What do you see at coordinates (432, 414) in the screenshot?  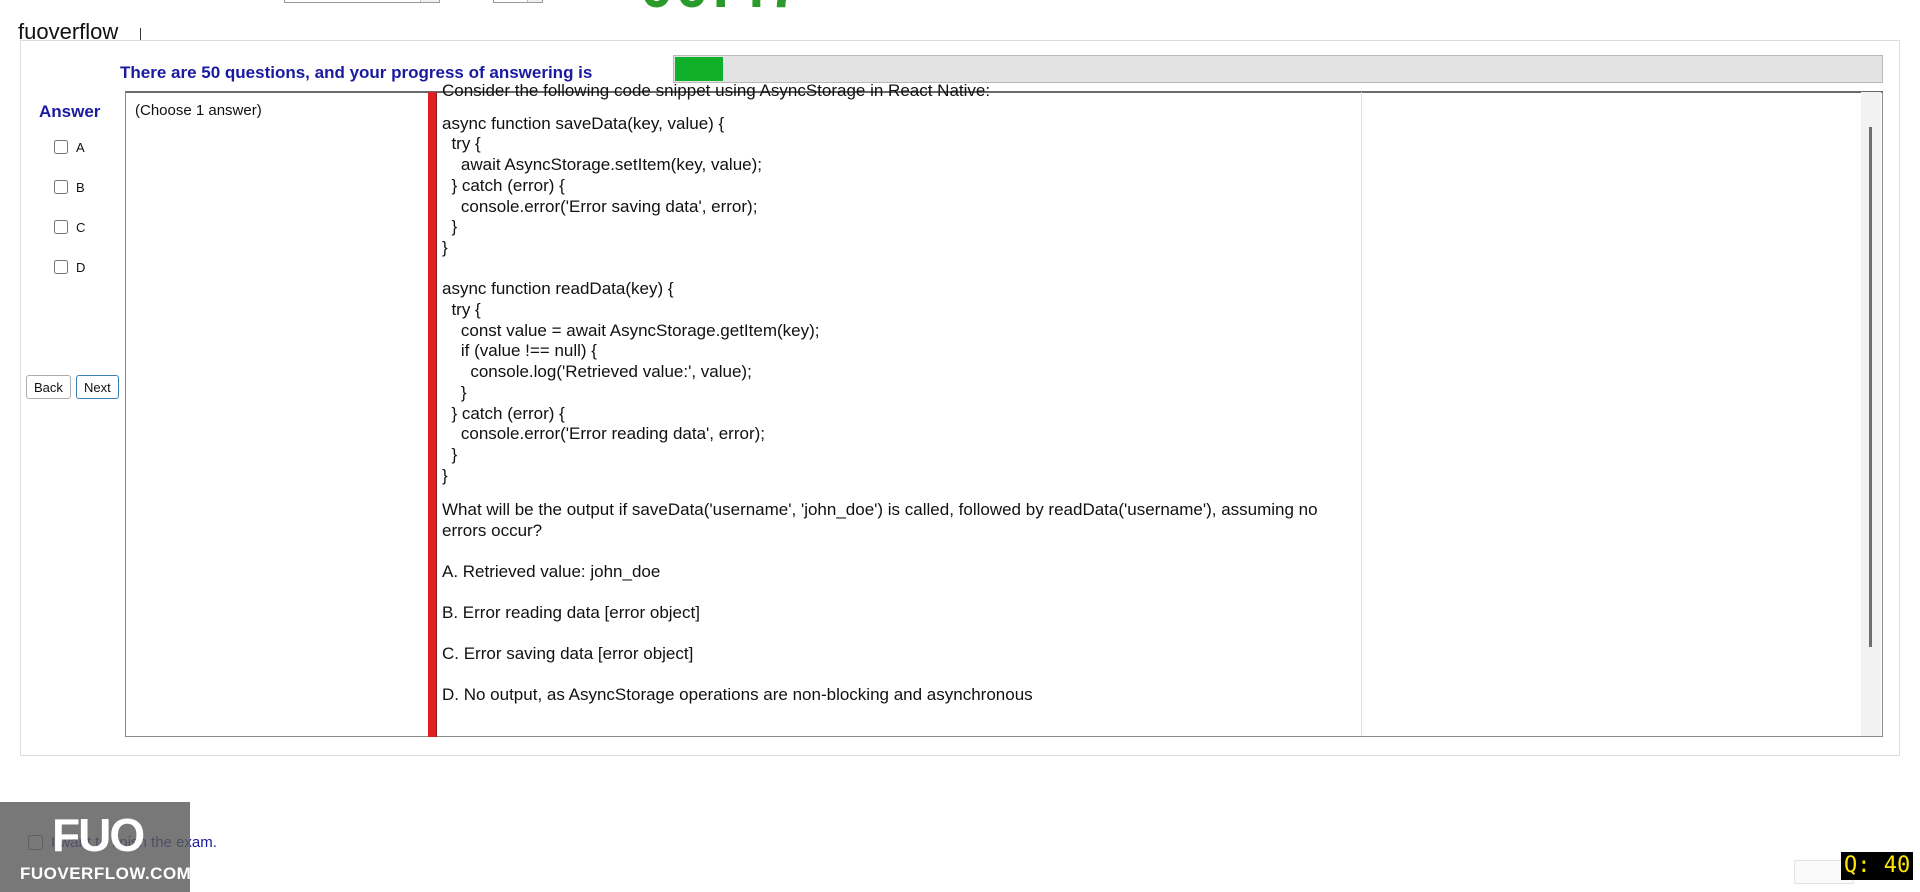 I see `splitter-bar` at bounding box center [432, 414].